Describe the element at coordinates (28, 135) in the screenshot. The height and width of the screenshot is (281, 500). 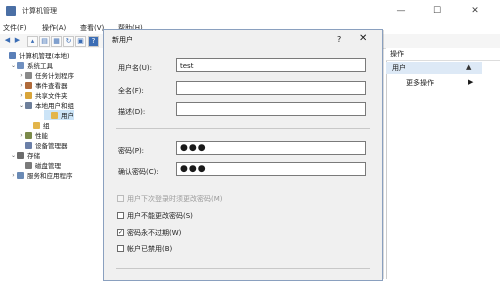
I see `performance-icon` at that location.